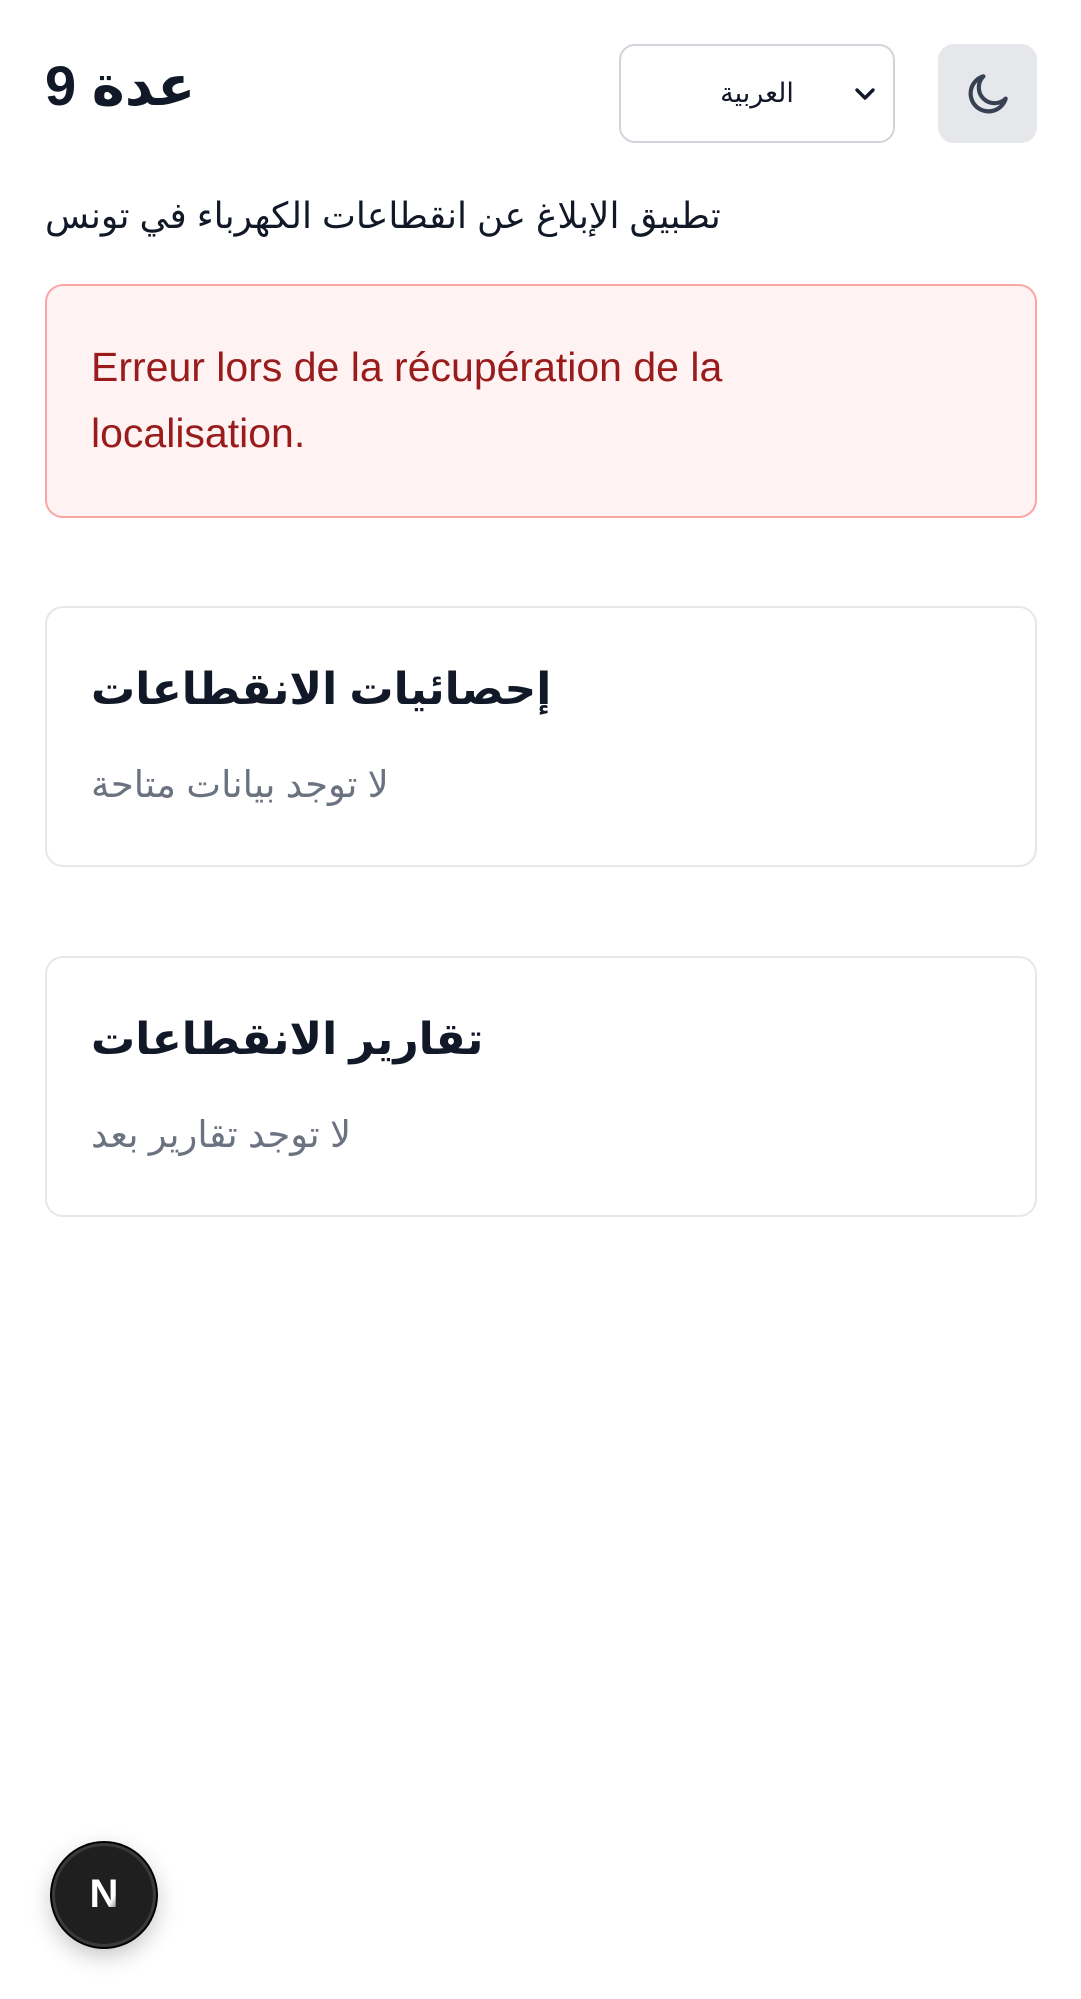 The width and height of the screenshot is (1081, 1999). I want to click on app-title: عدة 9, so click(120, 85).